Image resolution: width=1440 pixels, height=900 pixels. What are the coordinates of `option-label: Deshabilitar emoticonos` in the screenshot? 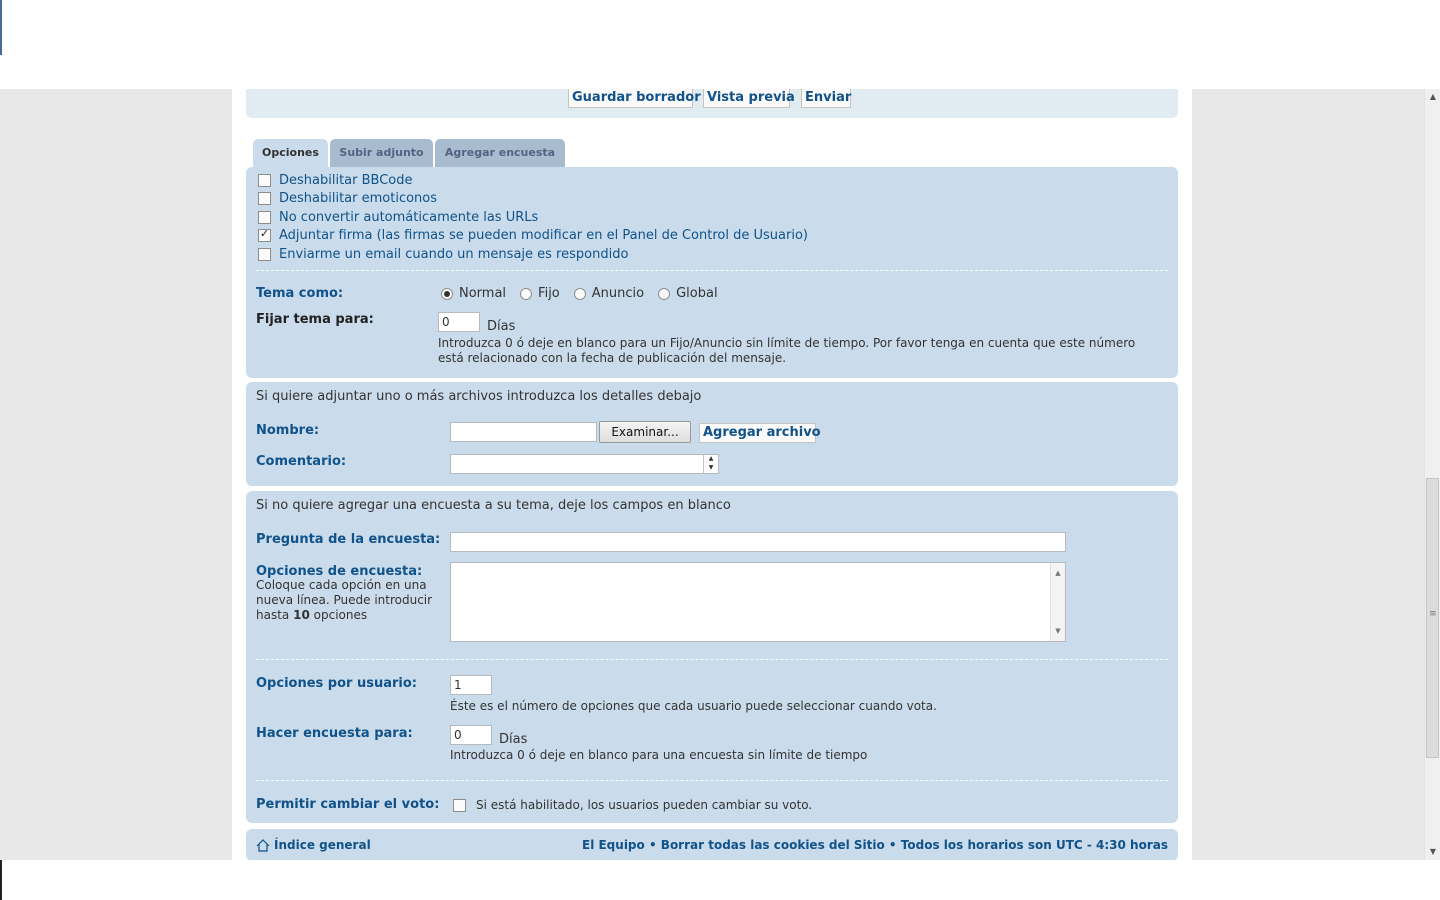 It's located at (358, 198).